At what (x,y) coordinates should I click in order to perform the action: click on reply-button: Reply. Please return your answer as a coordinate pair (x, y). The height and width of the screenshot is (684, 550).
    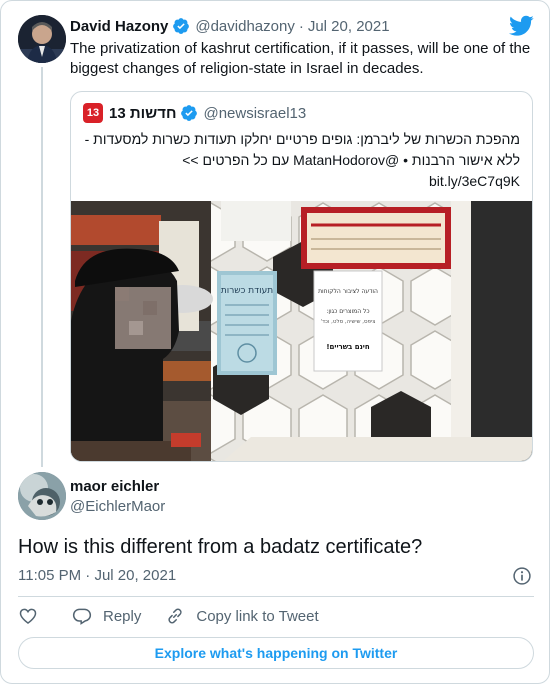
    Looking at the image, I should click on (106, 616).